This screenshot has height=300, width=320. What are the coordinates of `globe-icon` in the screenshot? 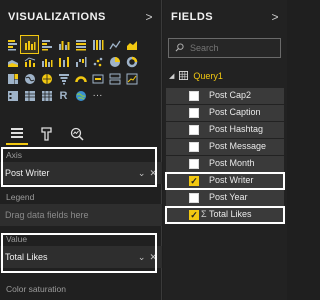 It's located at (80, 95).